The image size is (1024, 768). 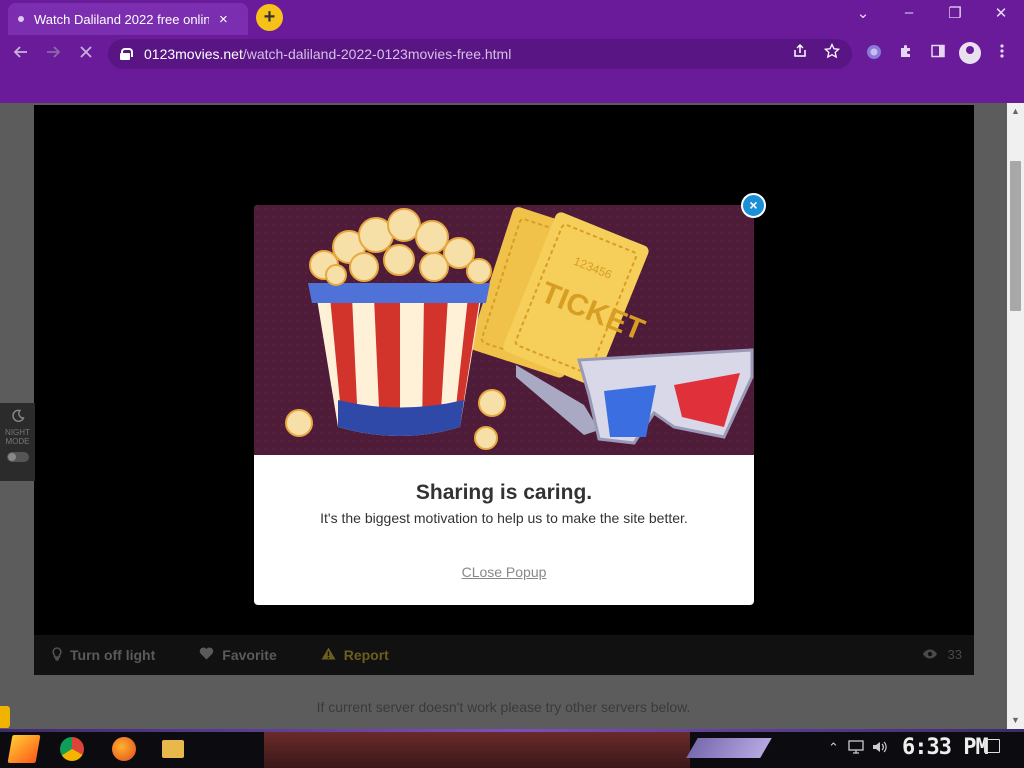 I want to click on side-widget-tab, so click(x=5, y=717).